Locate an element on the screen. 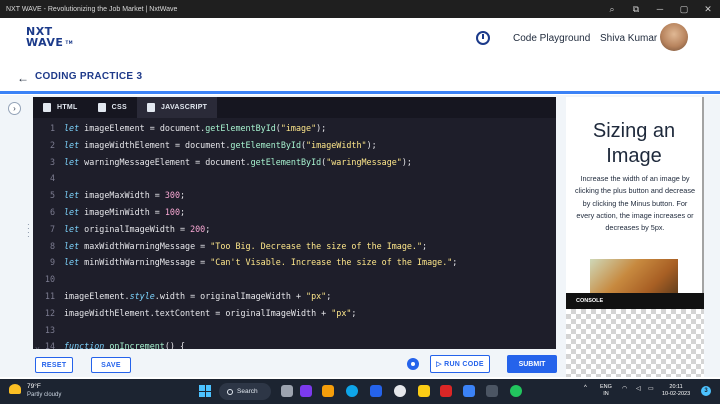 Image resolution: width=720 pixels, height=404 pixels. window-controls: ⌕ ⧉ ─ ▢ ✕ is located at coordinates (660, 9).